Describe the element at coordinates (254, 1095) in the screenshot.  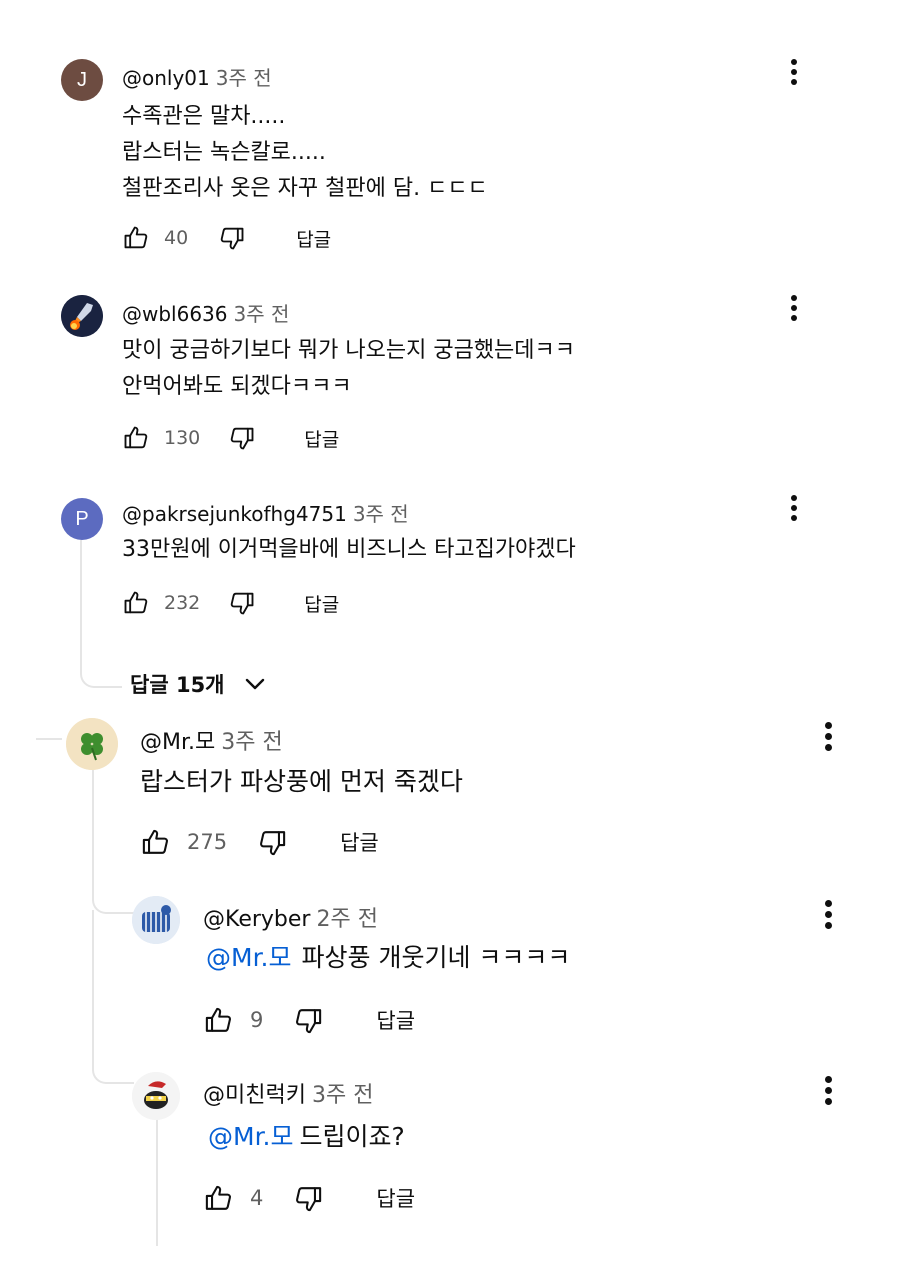
I see `author-name: @미친럭키` at that location.